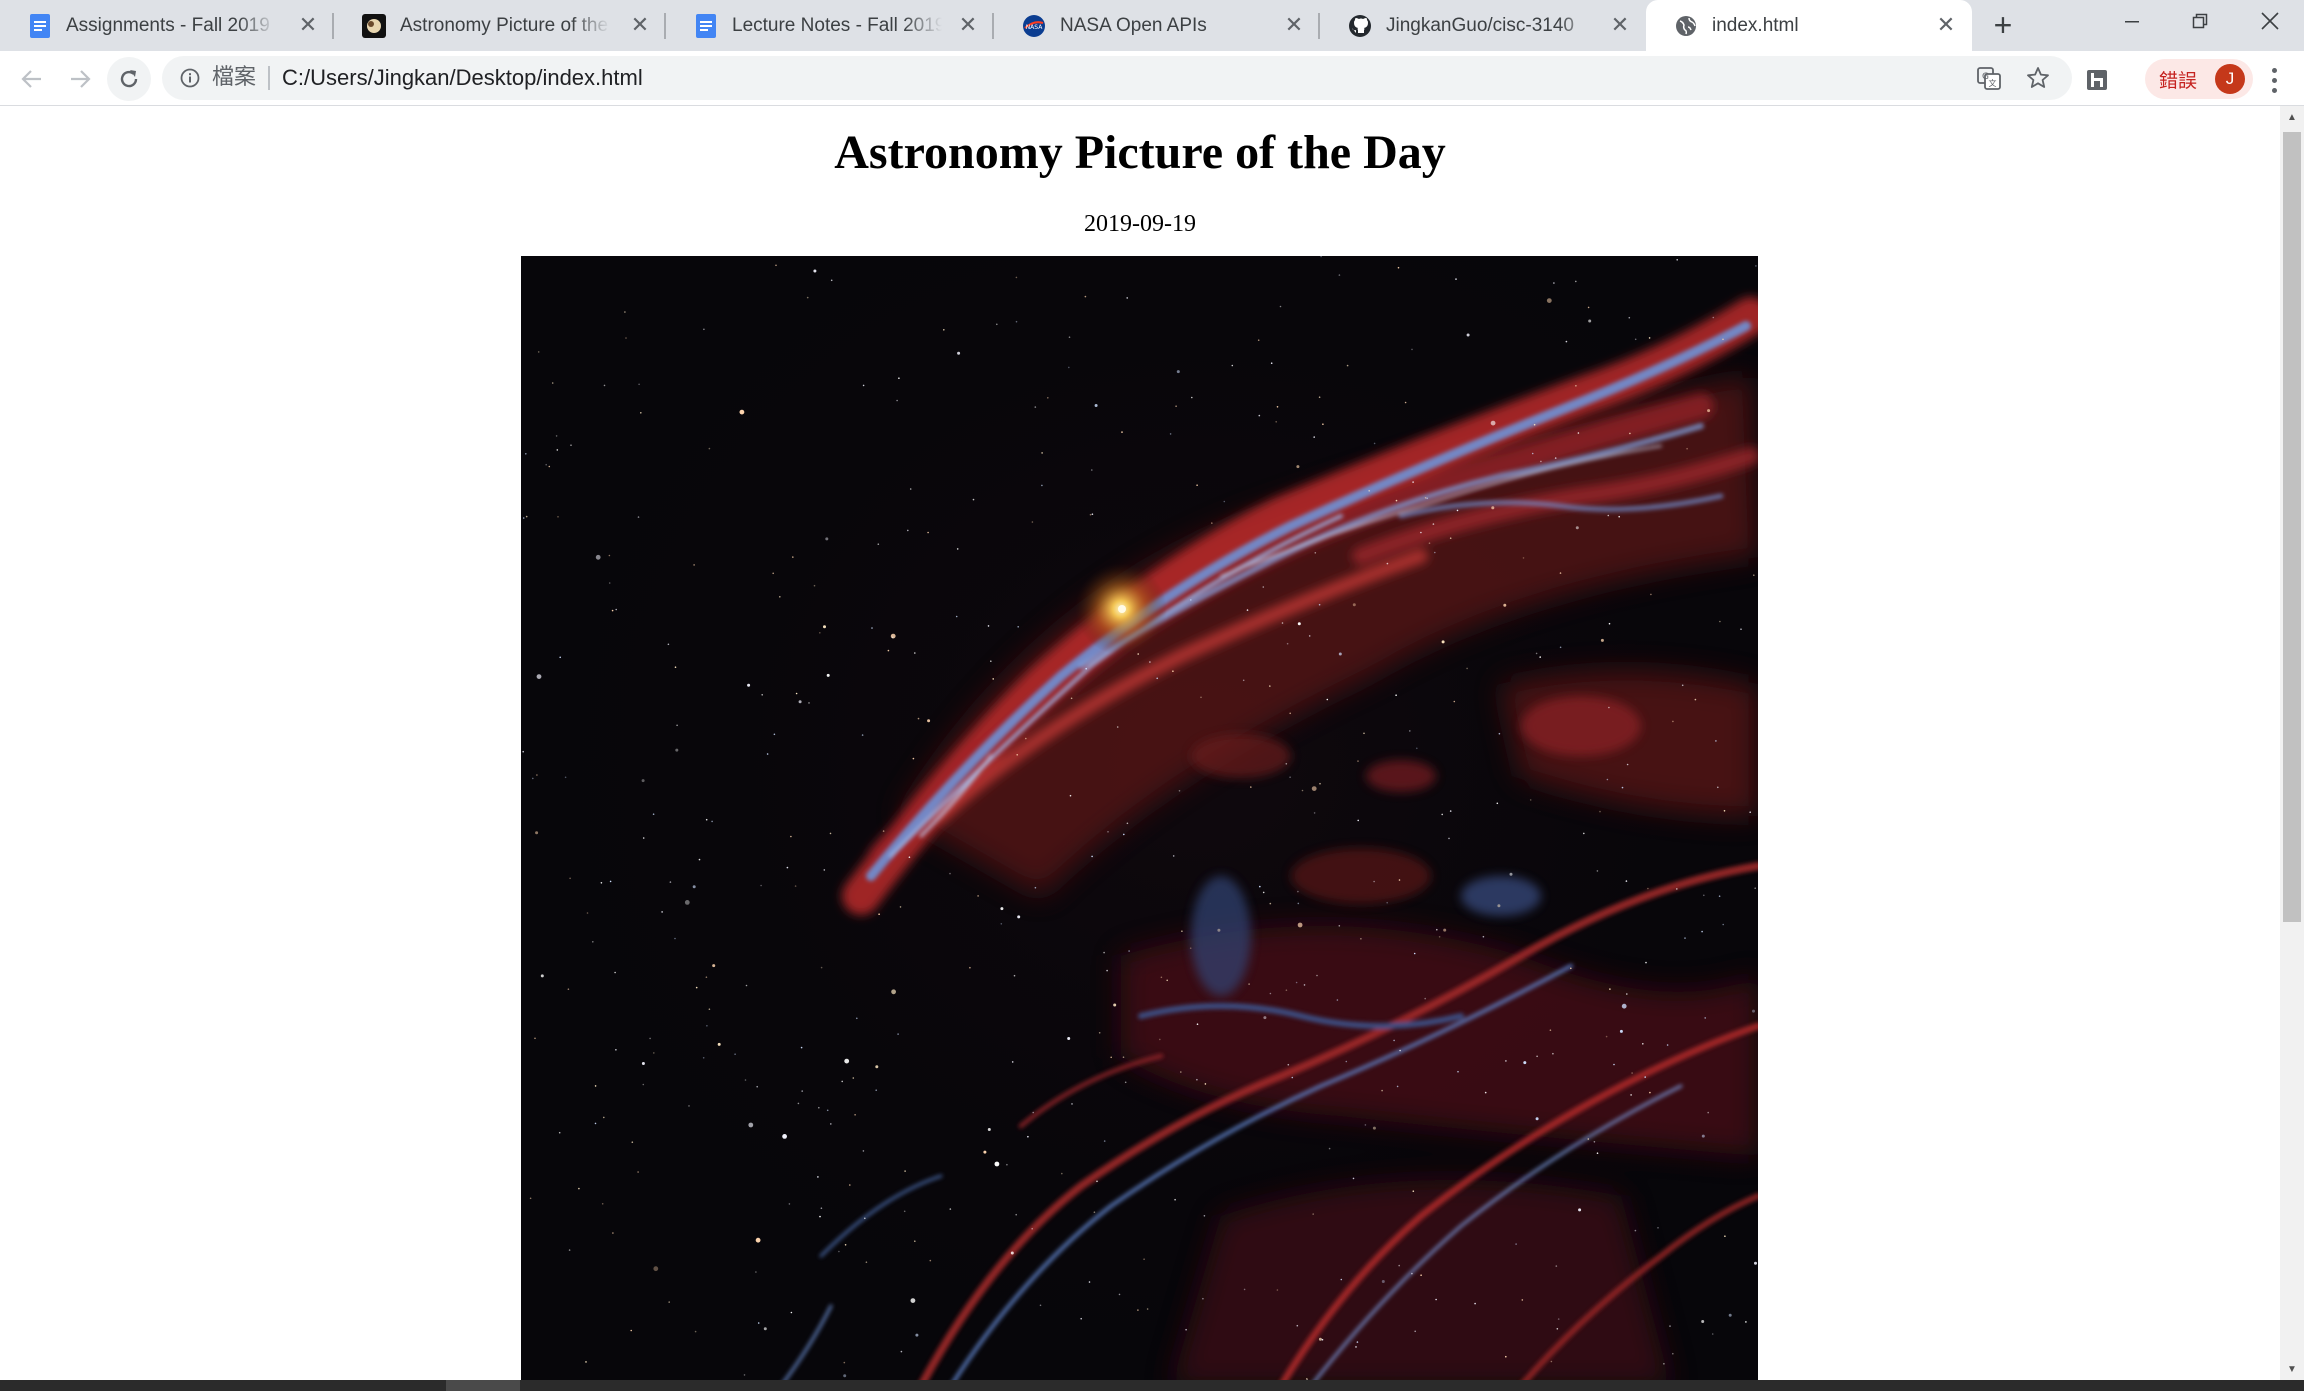 Image resolution: width=2304 pixels, height=1391 pixels. I want to click on tab-lecture-notes: Lecture Notes - Fall 2019 CISC 3140 ✕, so click(830, 25).